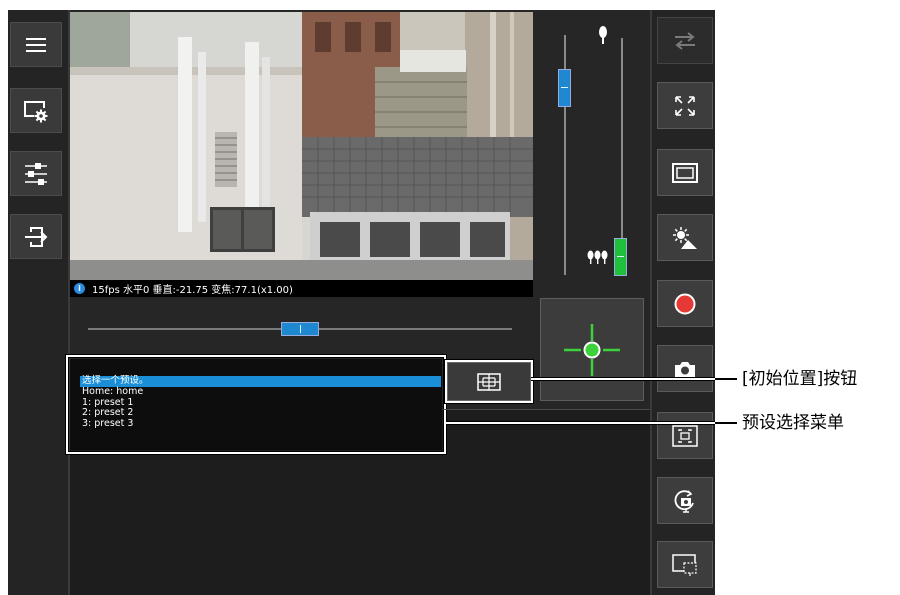  Describe the element at coordinates (256, 404) in the screenshot. I see `preset-menu-callout-frame` at that location.